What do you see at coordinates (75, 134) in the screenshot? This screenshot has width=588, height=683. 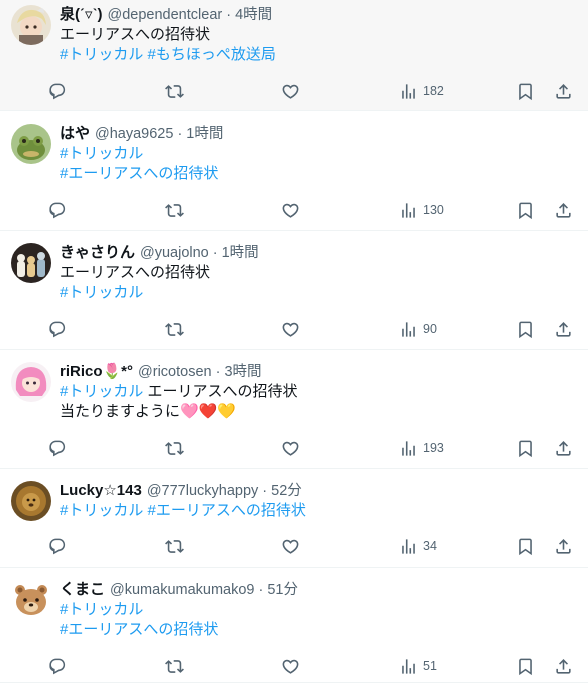 I see `display-name: はや` at bounding box center [75, 134].